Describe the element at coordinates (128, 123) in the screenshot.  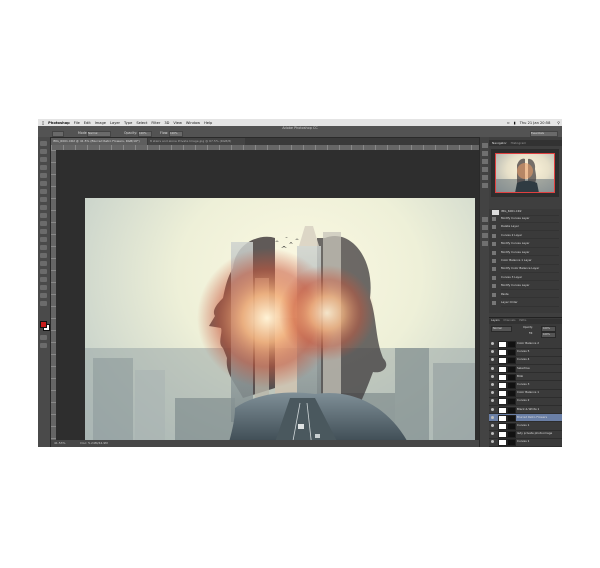
I see `menu-type: Type` at that location.